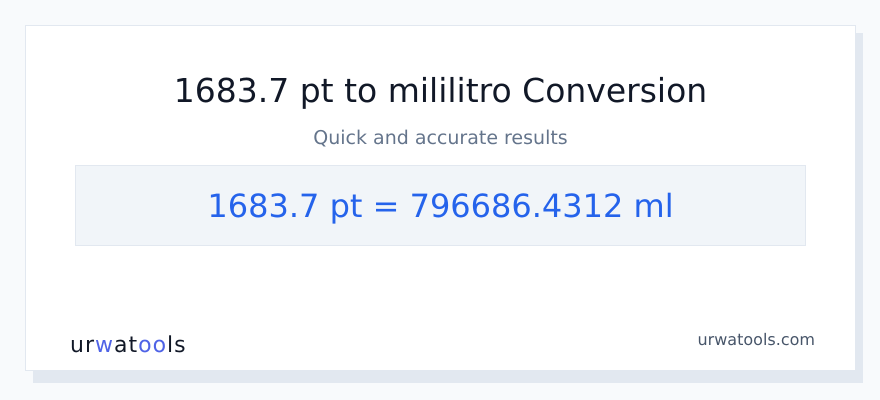  What do you see at coordinates (440, 138) in the screenshot?
I see `subtitle: Quick and accurate results` at bounding box center [440, 138].